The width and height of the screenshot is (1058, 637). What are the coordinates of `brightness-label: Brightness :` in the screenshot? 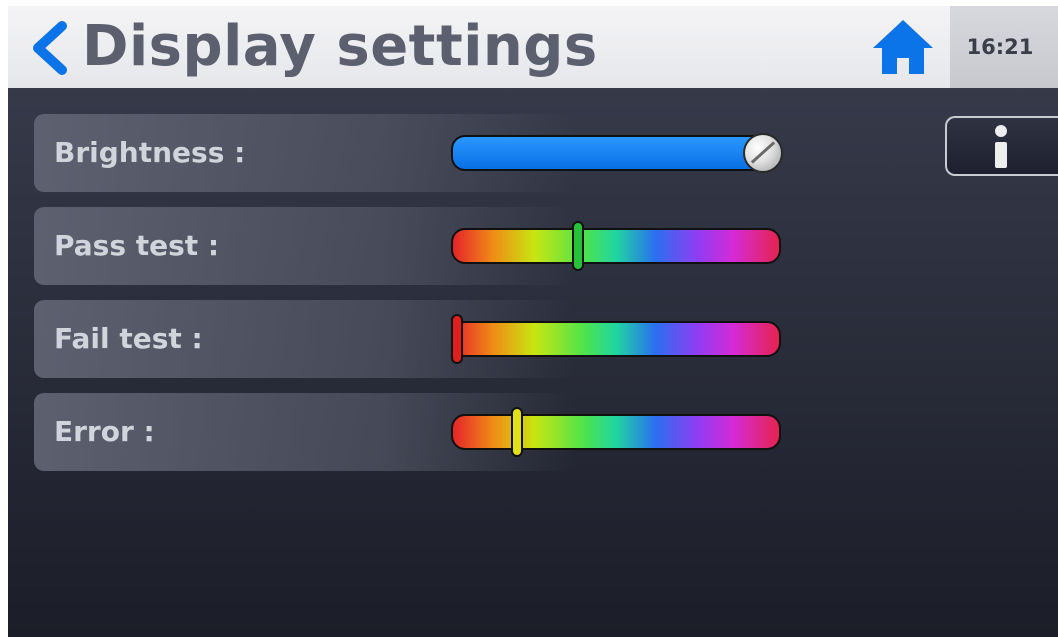 It's located at (150, 152).